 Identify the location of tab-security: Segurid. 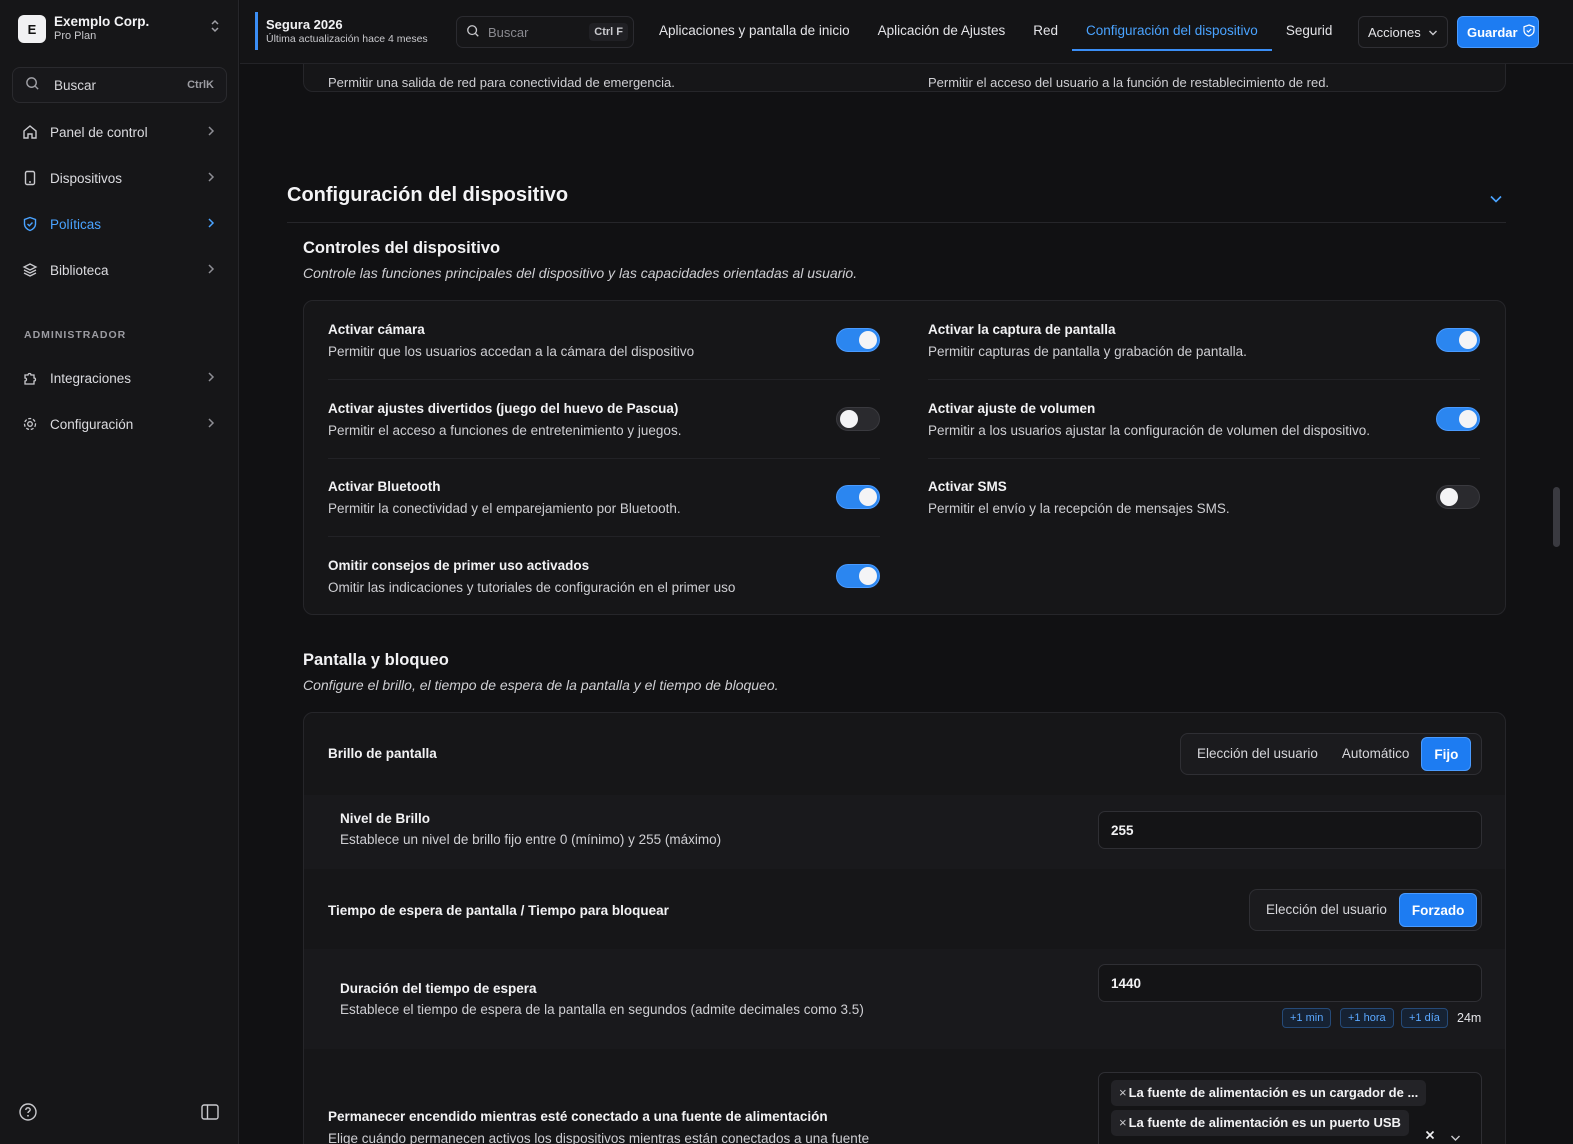
(1308, 32).